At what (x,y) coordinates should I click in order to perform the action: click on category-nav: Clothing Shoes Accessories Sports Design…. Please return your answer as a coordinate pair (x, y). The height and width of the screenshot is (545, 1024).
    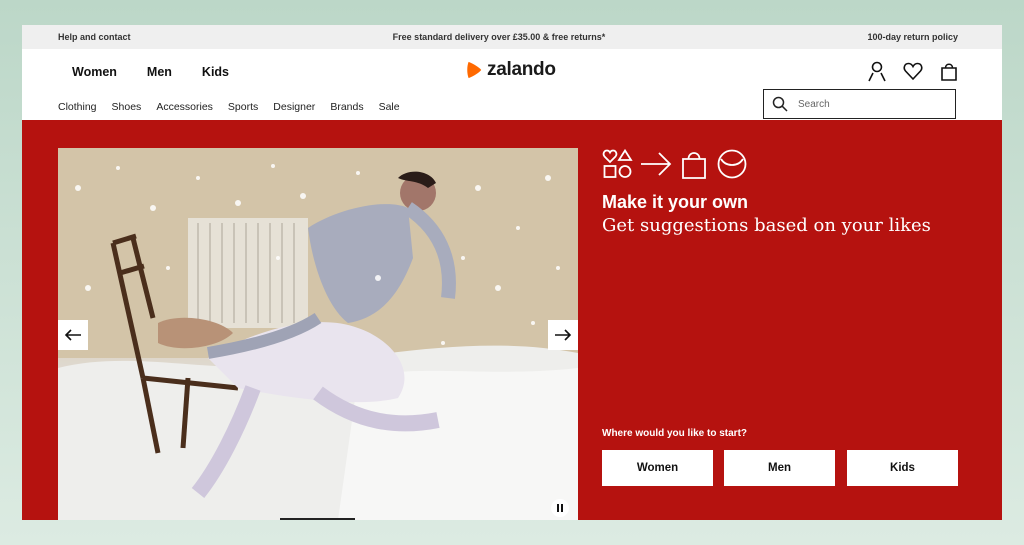
    Looking at the image, I should click on (236, 107).